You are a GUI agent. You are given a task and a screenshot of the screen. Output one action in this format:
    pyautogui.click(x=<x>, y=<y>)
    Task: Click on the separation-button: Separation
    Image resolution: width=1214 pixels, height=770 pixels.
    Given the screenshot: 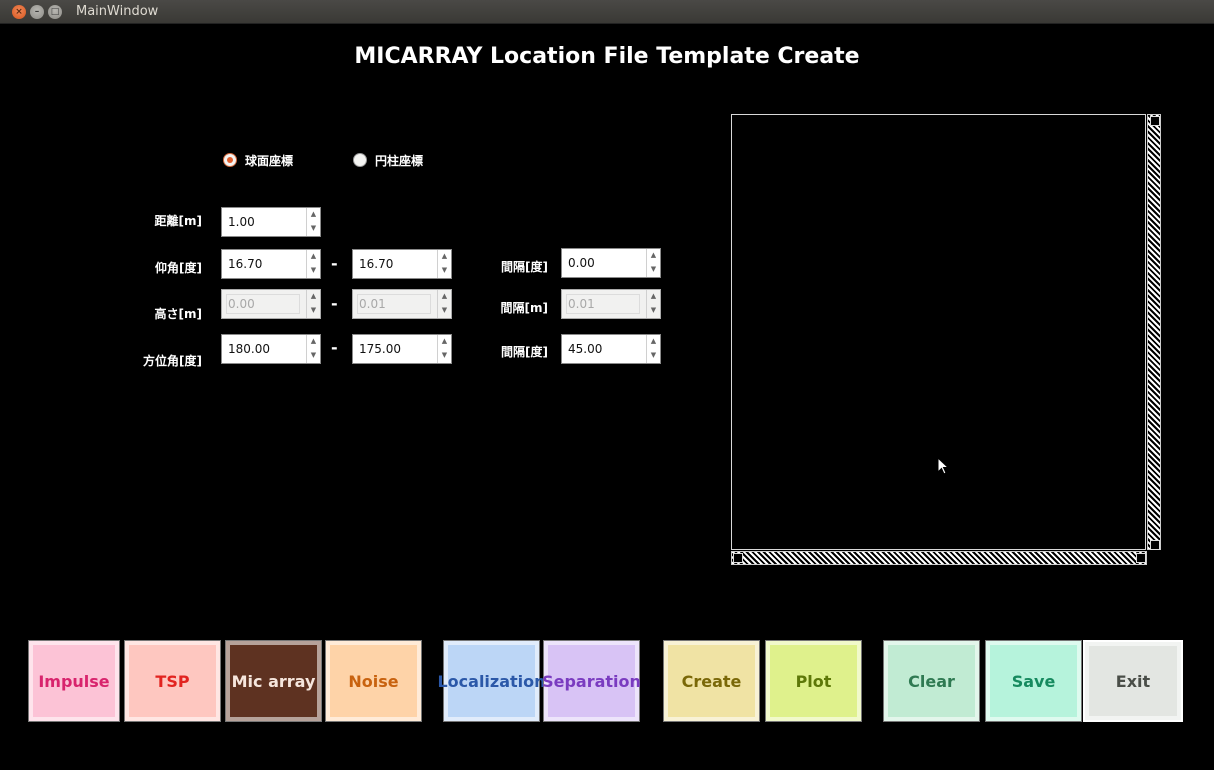 What is the action you would take?
    pyautogui.click(x=591, y=681)
    